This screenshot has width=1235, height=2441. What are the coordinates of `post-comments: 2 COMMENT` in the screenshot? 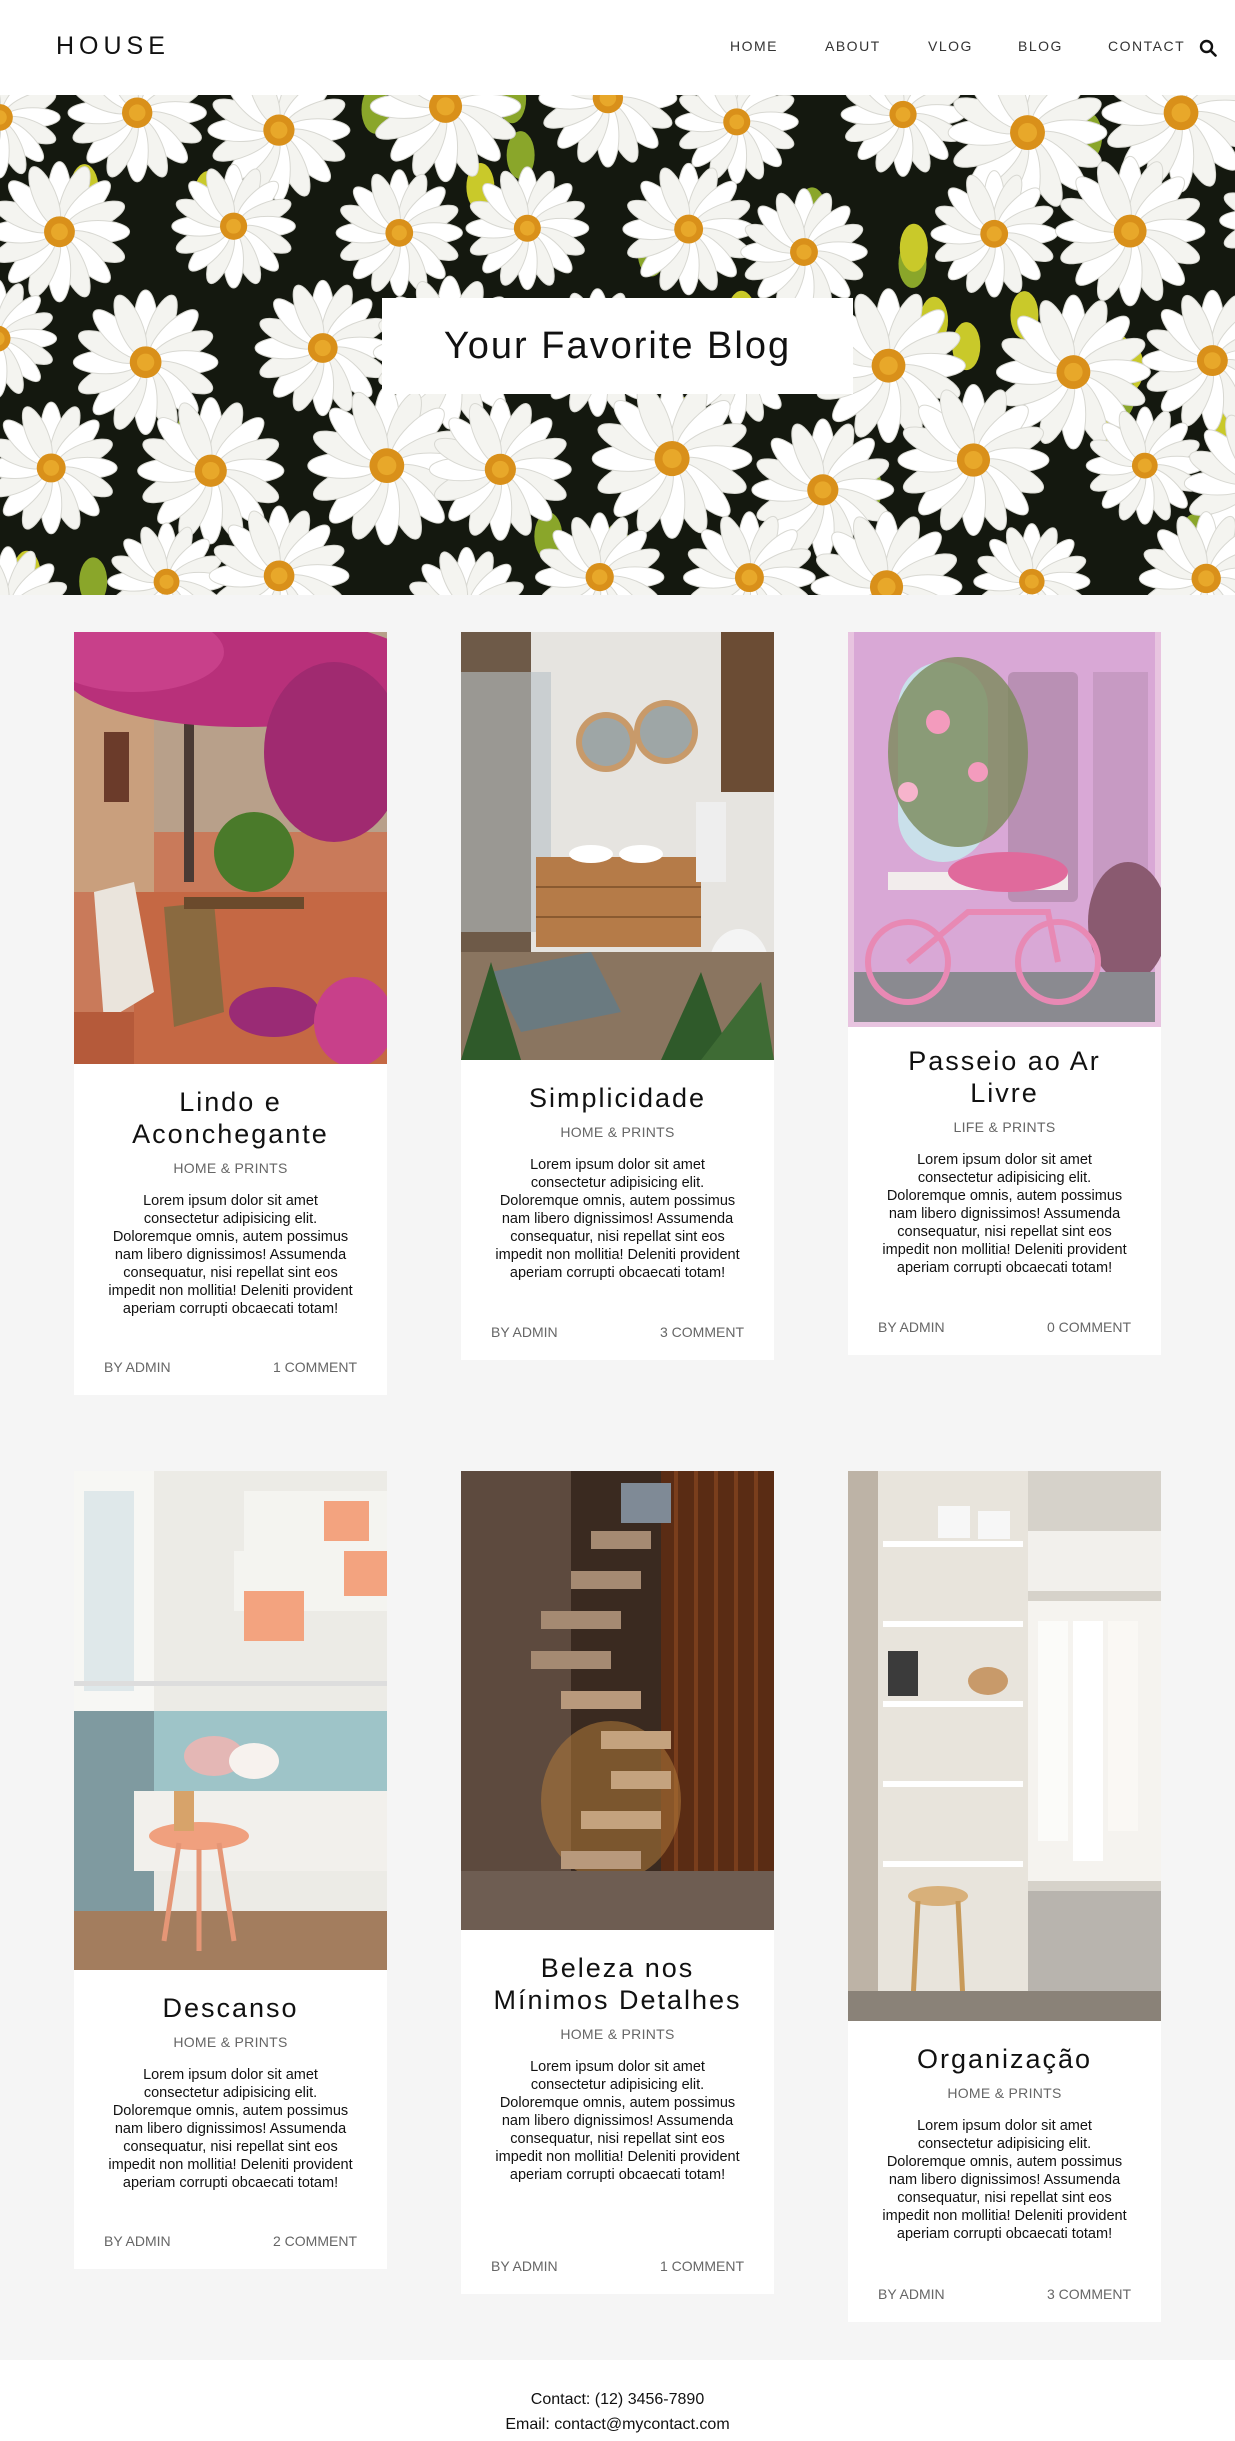 It's located at (315, 2241).